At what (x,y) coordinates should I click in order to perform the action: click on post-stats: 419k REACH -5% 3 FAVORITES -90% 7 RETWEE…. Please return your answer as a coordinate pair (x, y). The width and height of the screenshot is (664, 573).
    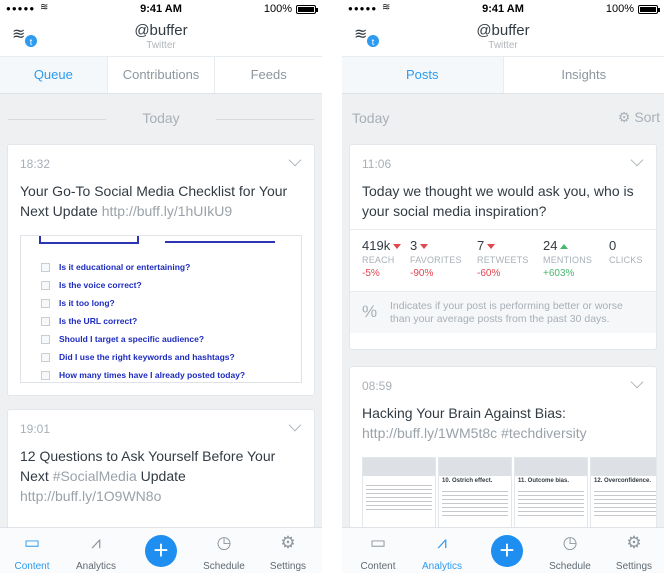
    Looking at the image, I should click on (503, 260).